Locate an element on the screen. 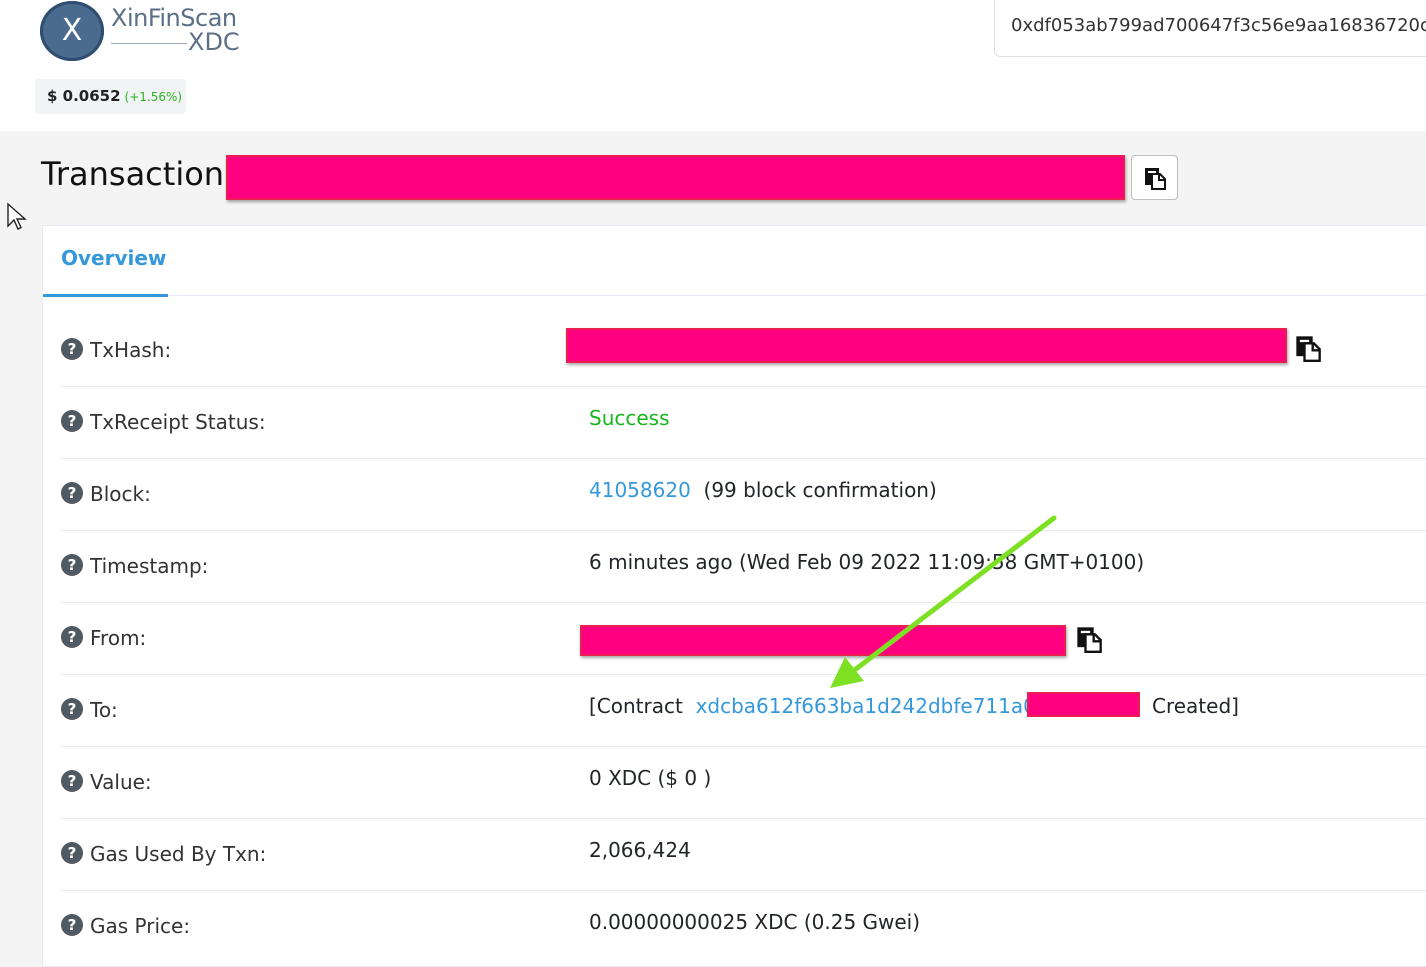  price-badge: $ 0.0652 (+1.56%) is located at coordinates (110, 96).